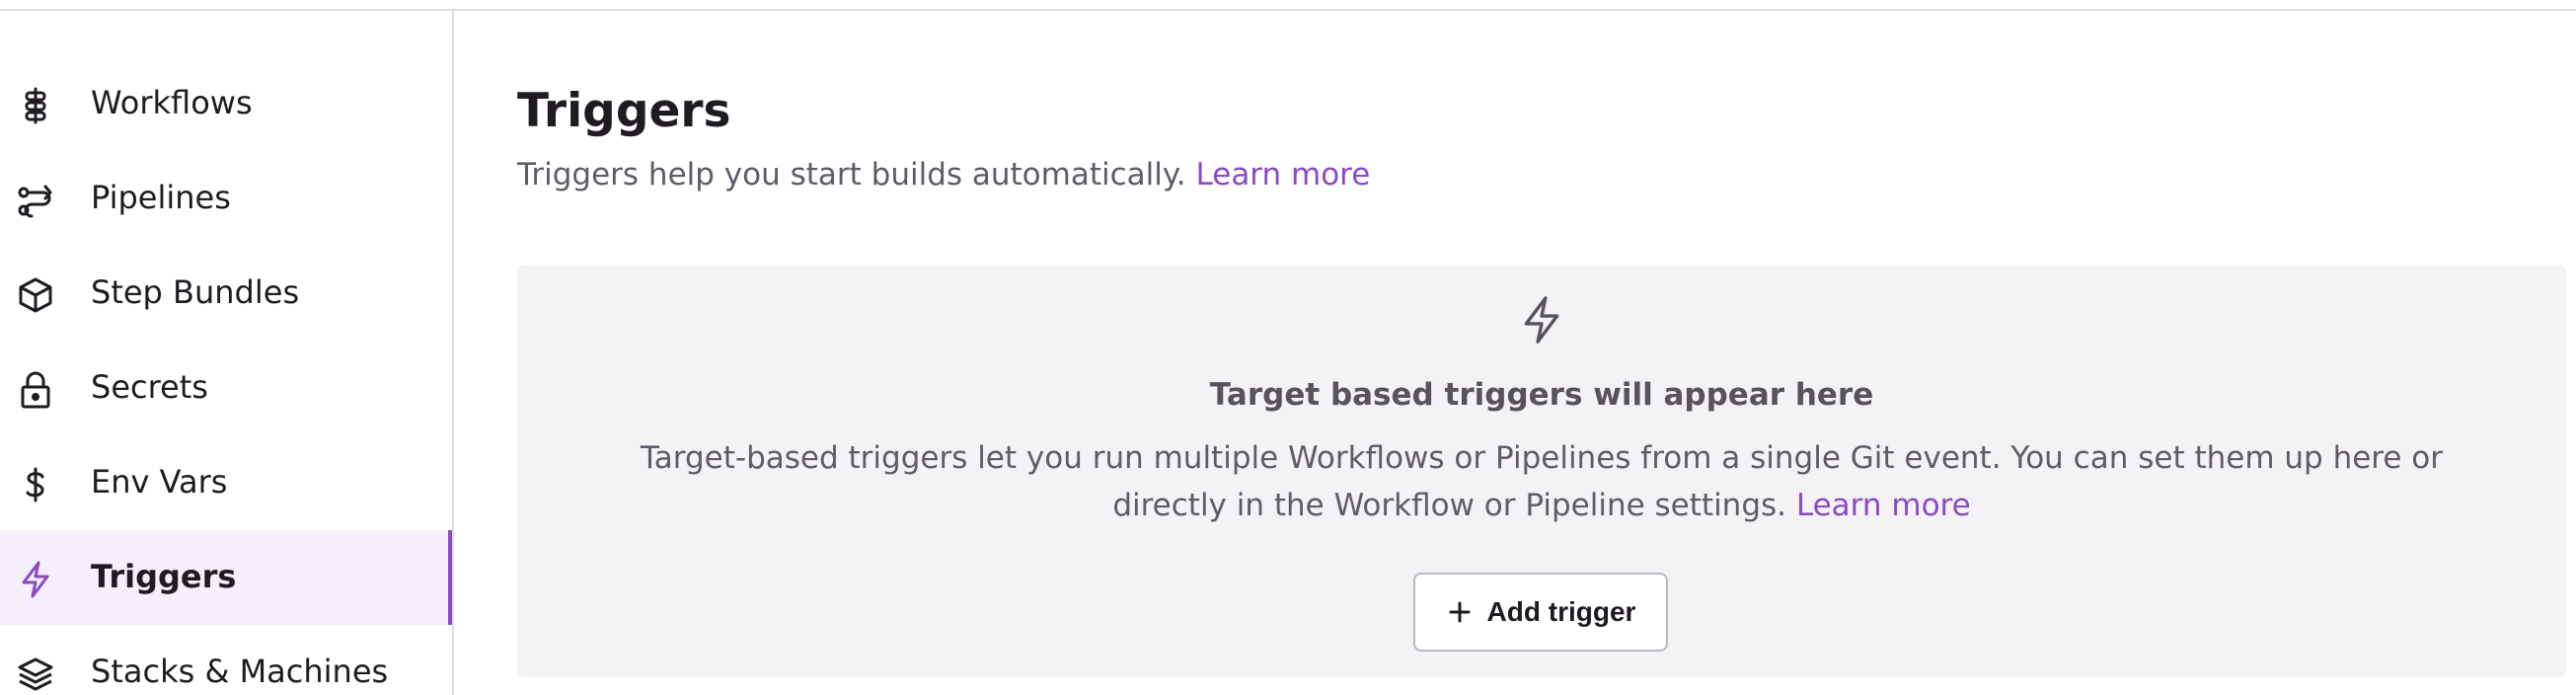  What do you see at coordinates (149, 387) in the screenshot?
I see `sidebar-item-label: Secrets` at bounding box center [149, 387].